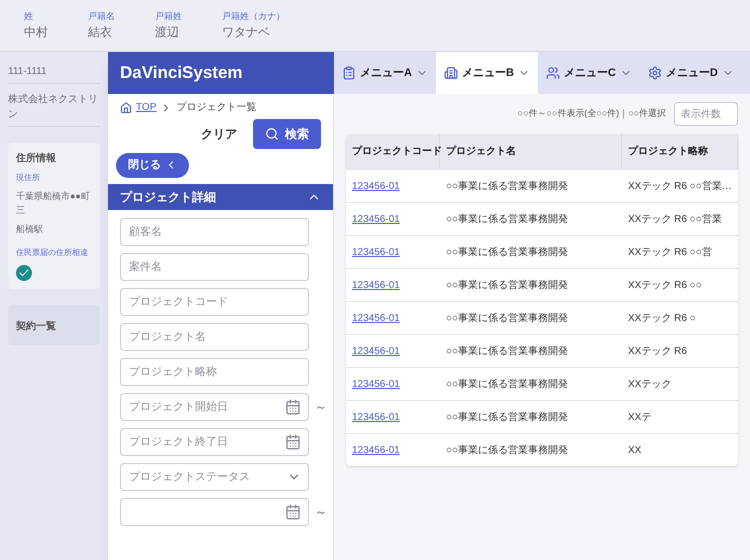 This screenshot has height=560, width=750. What do you see at coordinates (451, 73) in the screenshot?
I see `building-icon` at bounding box center [451, 73].